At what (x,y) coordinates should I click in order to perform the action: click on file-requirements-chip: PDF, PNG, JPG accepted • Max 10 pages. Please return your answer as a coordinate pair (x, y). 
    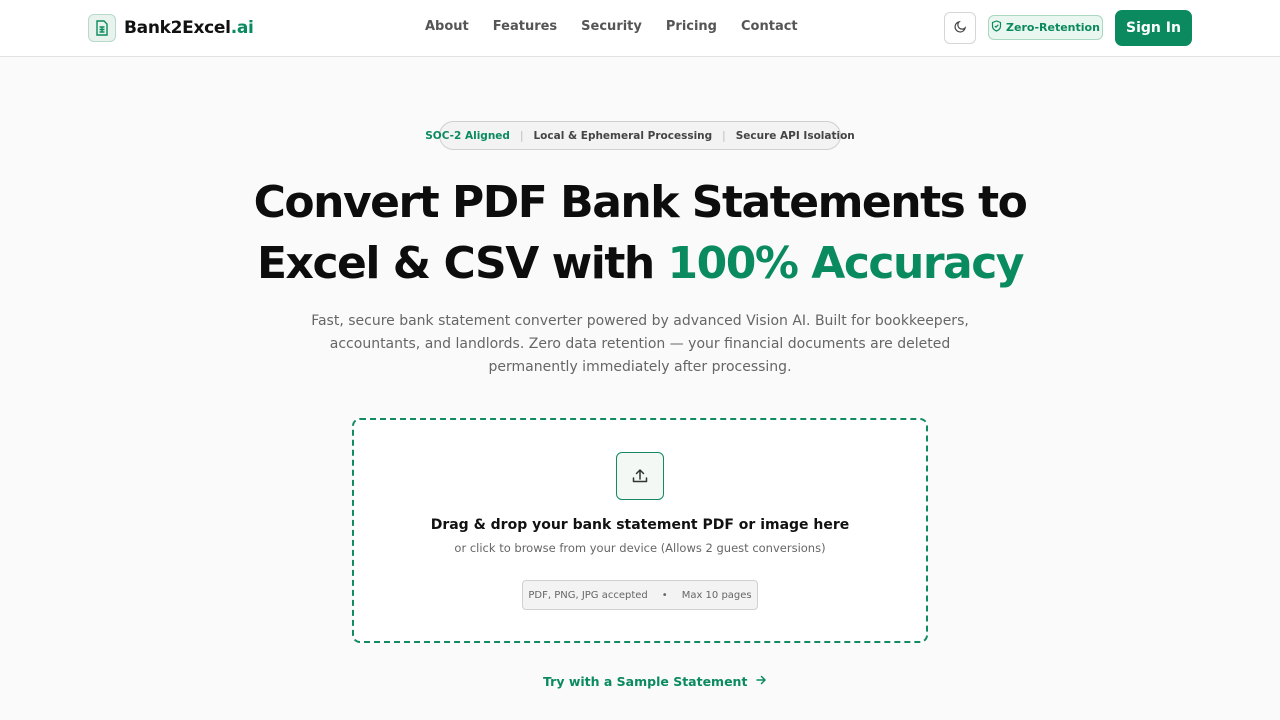
    Looking at the image, I should click on (640, 595).